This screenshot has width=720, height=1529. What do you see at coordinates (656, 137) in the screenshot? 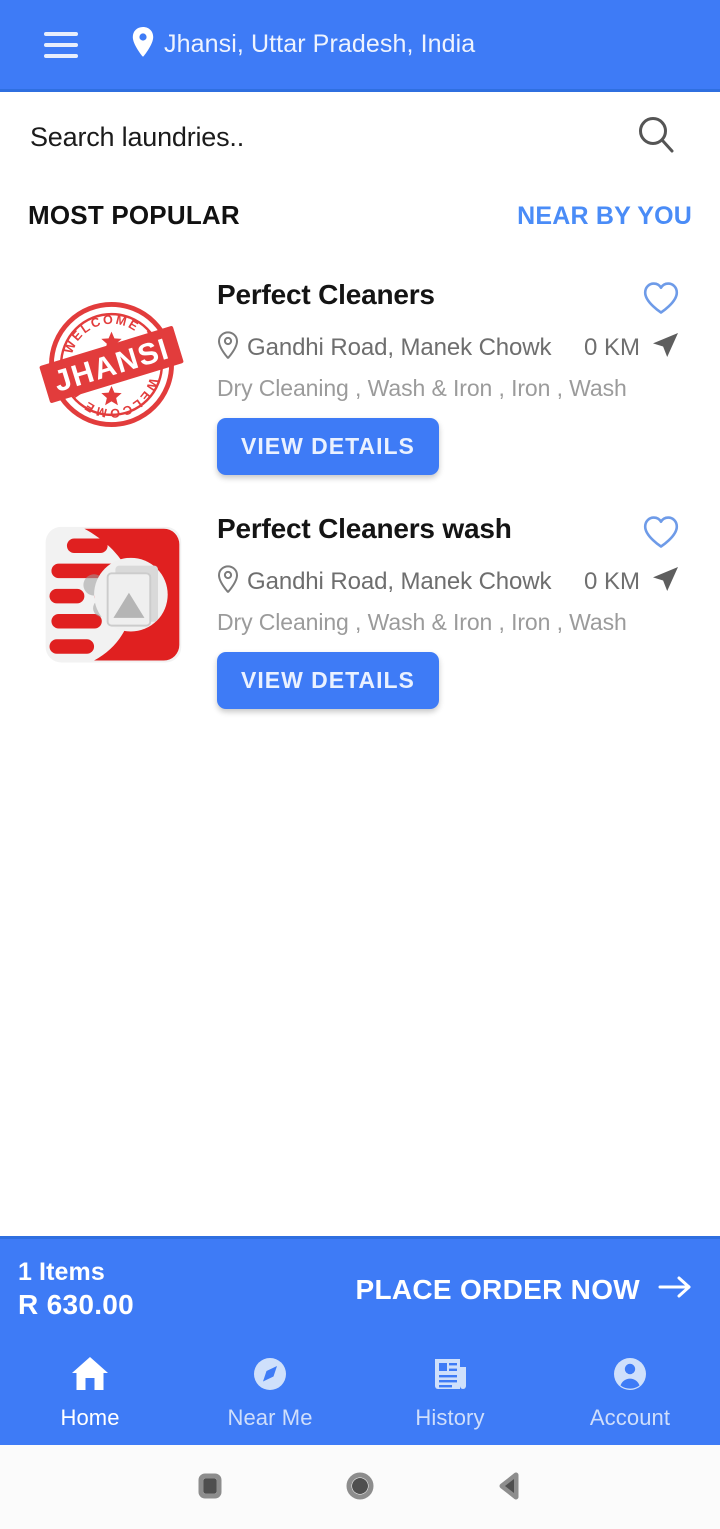
I see `search-icon` at bounding box center [656, 137].